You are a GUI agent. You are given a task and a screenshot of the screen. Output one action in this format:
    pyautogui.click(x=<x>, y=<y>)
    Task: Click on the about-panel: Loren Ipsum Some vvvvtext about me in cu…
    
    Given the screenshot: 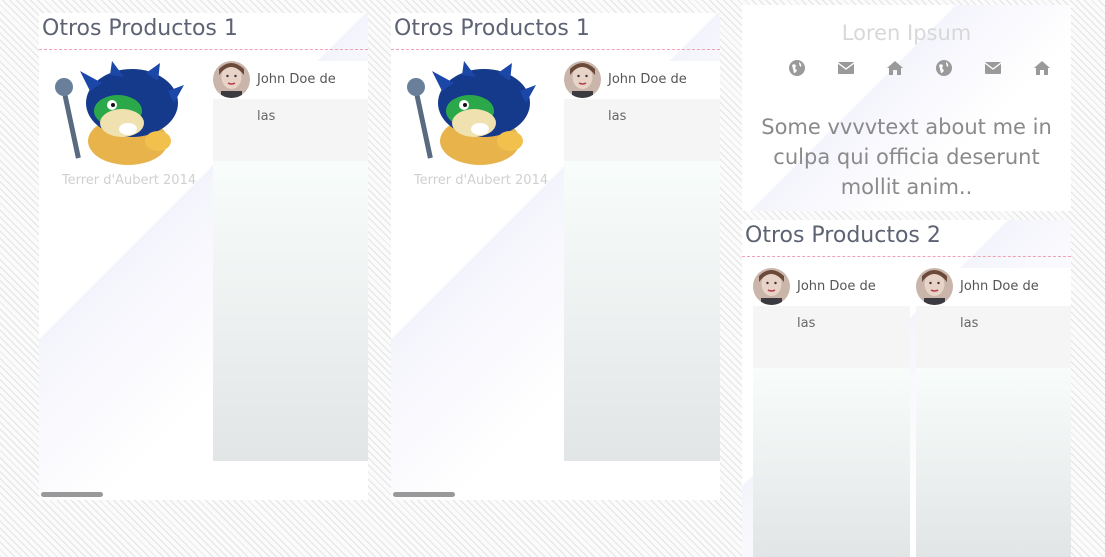 What is the action you would take?
    pyautogui.click(x=906, y=108)
    